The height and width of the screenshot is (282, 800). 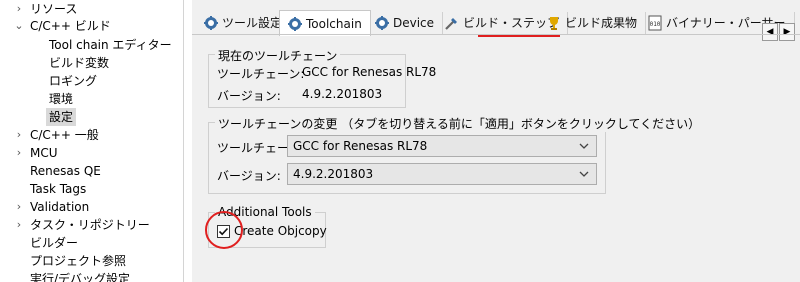 What do you see at coordinates (554, 23) in the screenshot?
I see `trophy-icon` at bounding box center [554, 23].